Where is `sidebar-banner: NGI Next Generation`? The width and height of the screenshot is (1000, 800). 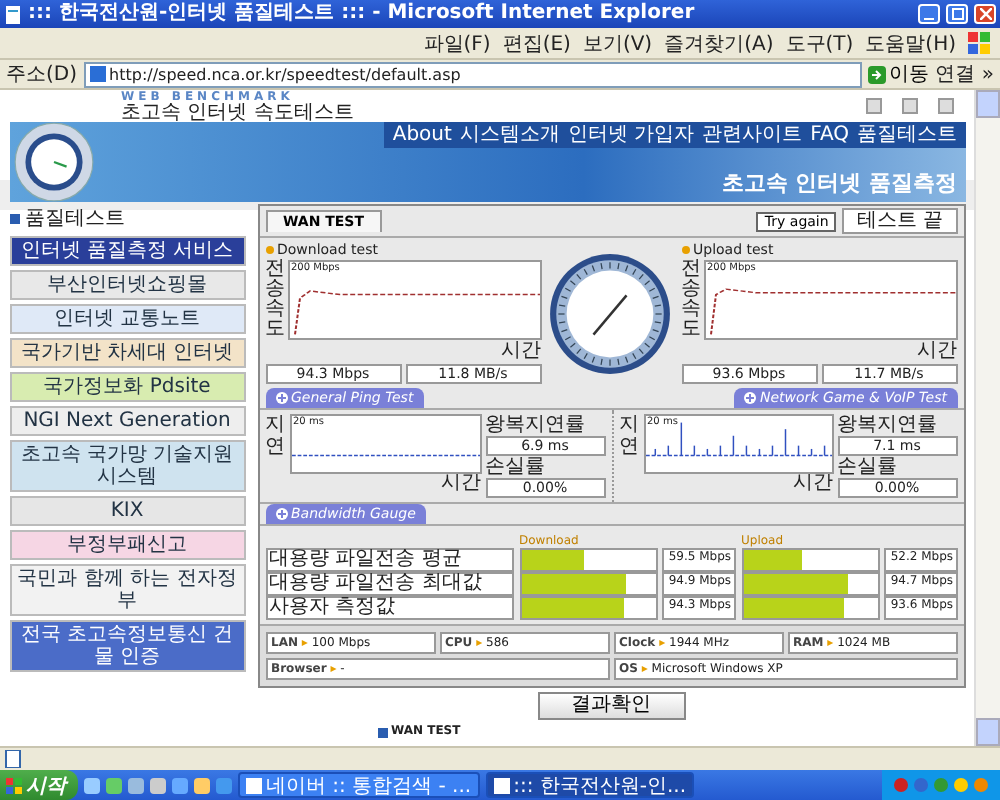 sidebar-banner: NGI Next Generation is located at coordinates (127, 421).